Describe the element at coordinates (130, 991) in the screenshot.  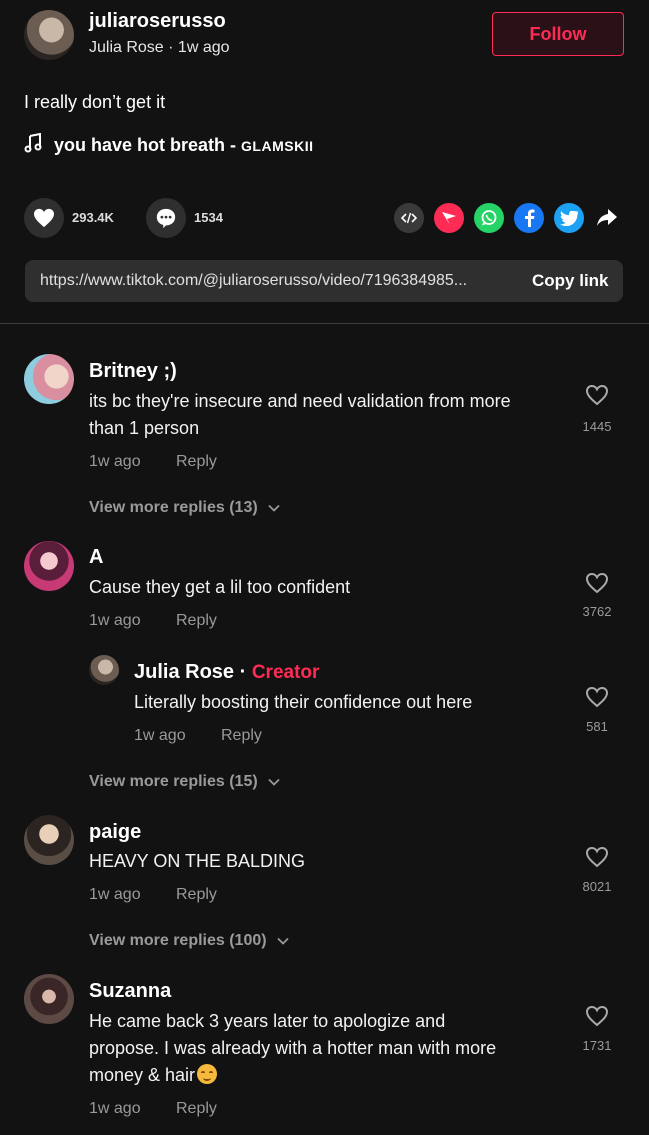
I see `commenter-name: Suzanna` at that location.